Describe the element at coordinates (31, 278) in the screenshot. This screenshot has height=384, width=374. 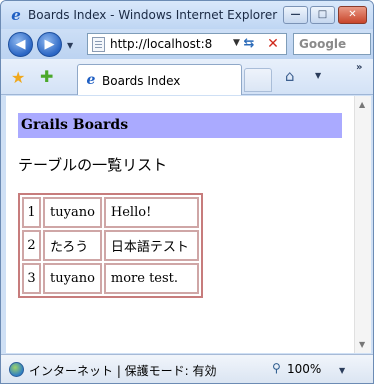
I see `row-id-cell: 3` at that location.